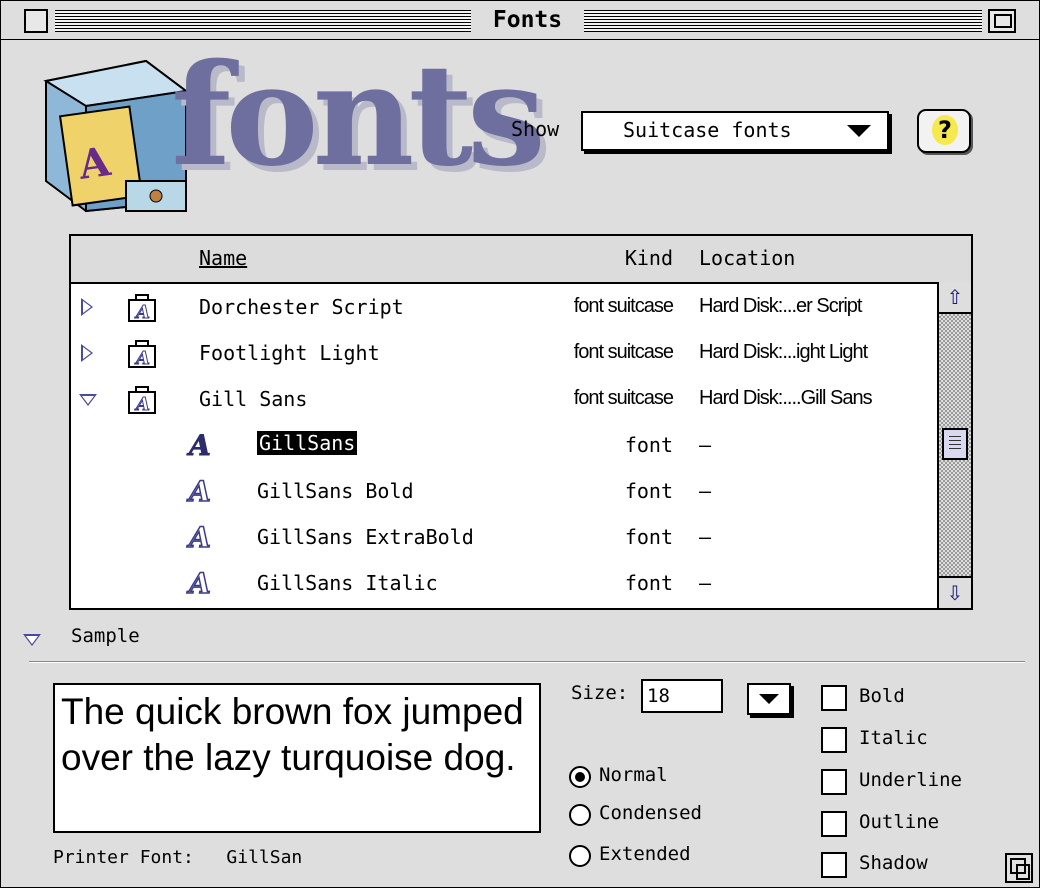 The image size is (1042, 890). I want to click on collapse-box, so click(1002, 21).